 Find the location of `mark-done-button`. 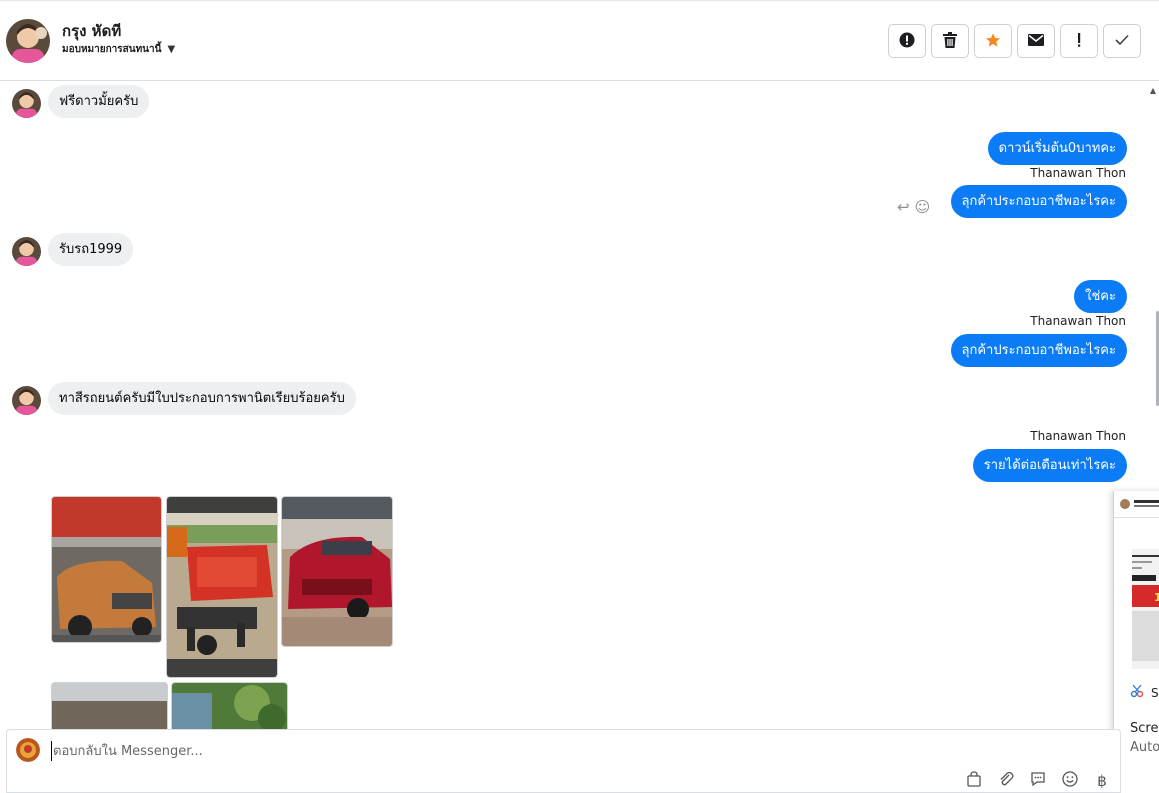

mark-done-button is located at coordinates (1122, 41).